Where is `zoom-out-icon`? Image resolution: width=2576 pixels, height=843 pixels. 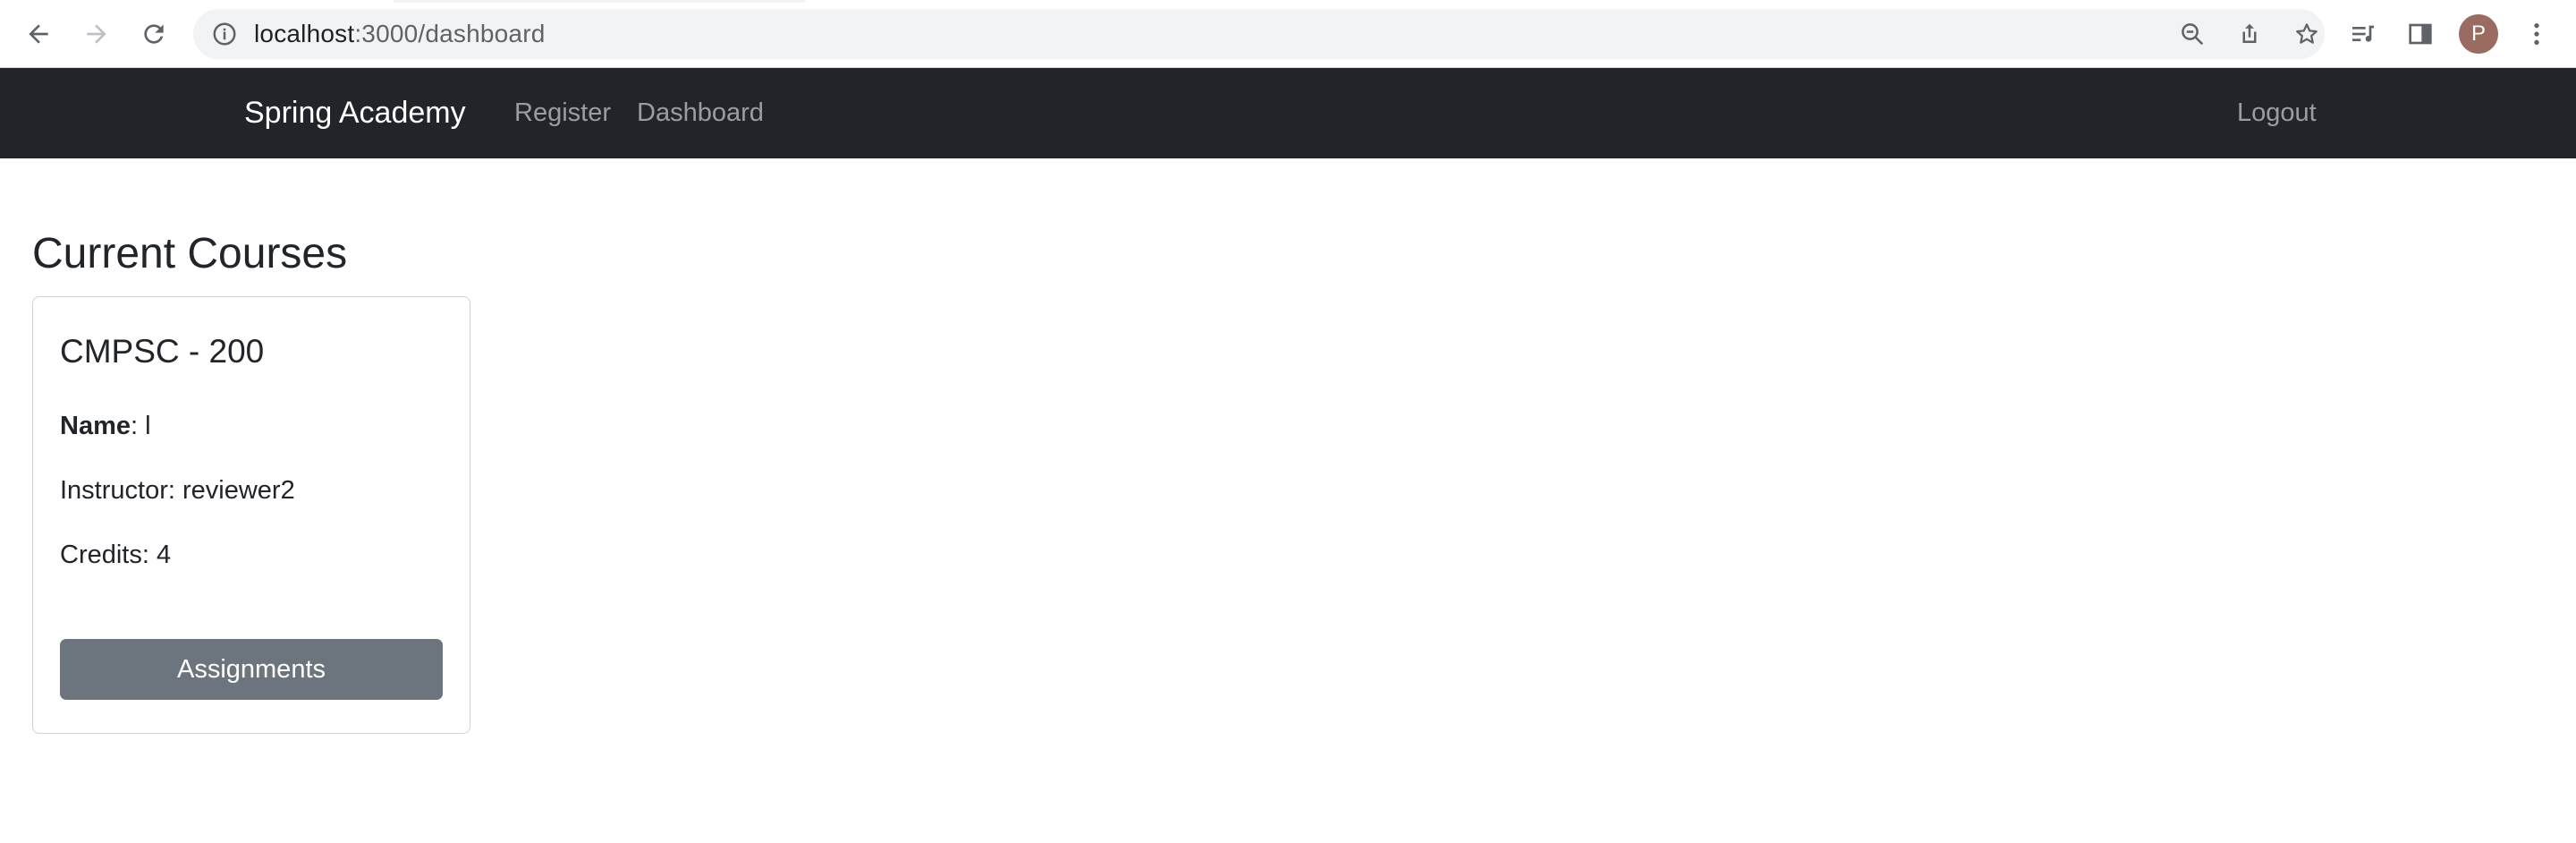
zoom-out-icon is located at coordinates (2192, 34).